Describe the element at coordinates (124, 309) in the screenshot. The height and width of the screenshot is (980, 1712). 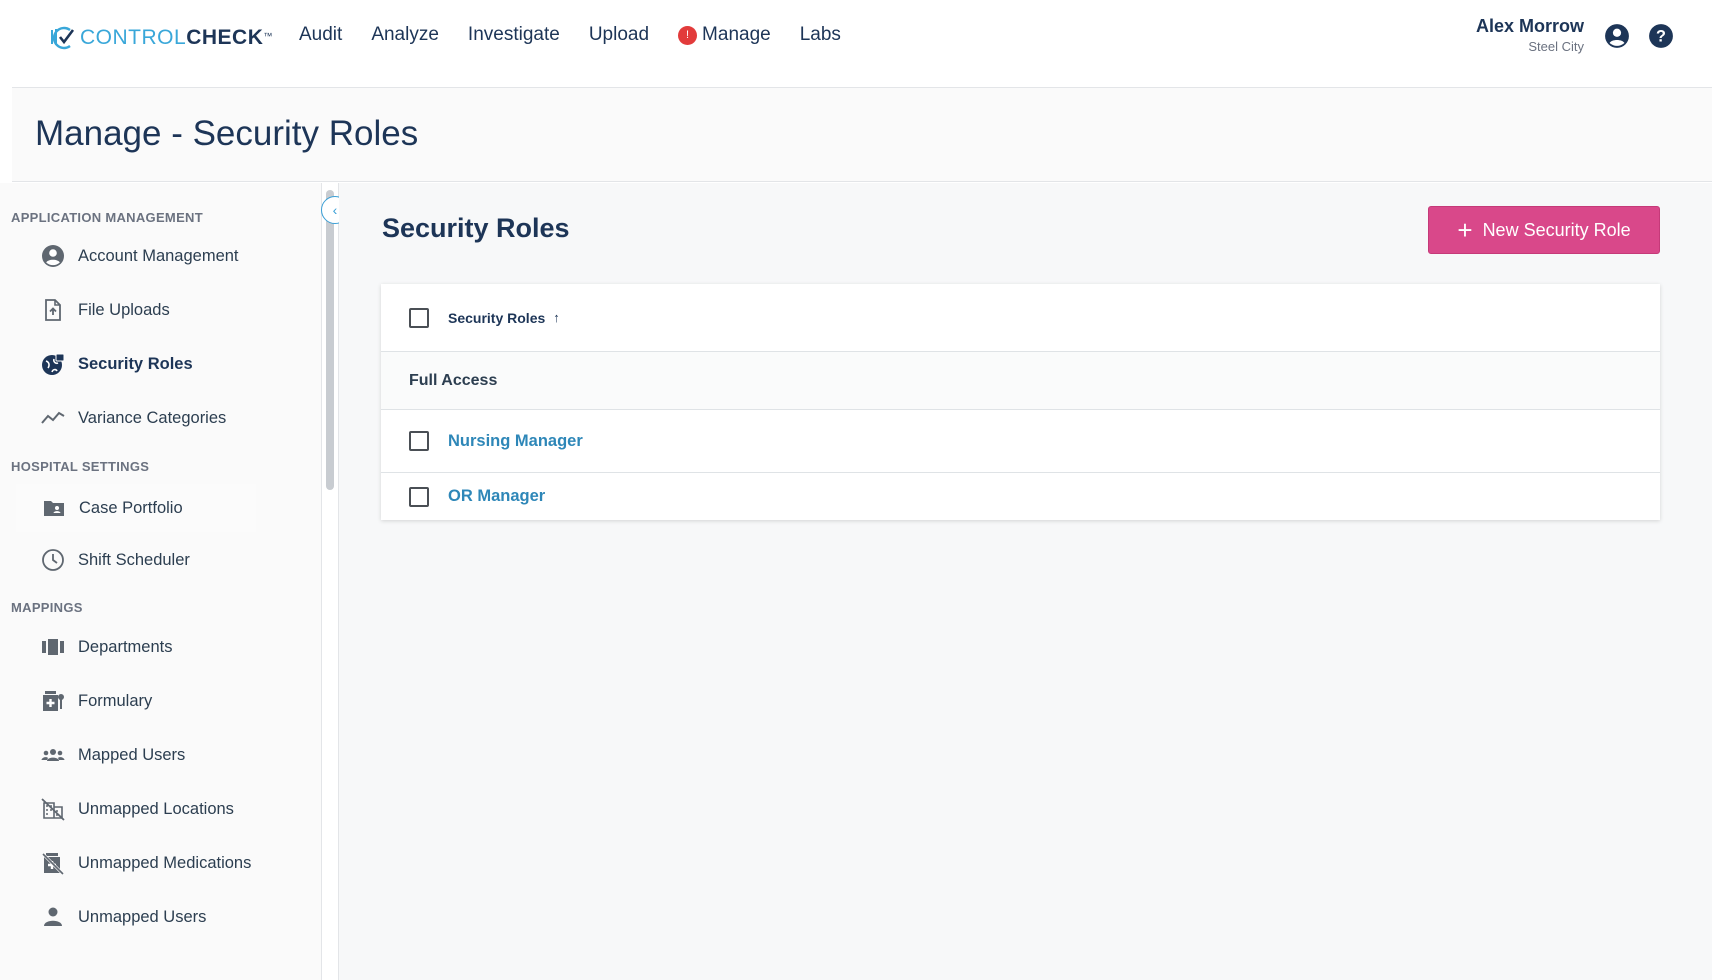
I see `sidebar-item-label: File Uploads` at that location.